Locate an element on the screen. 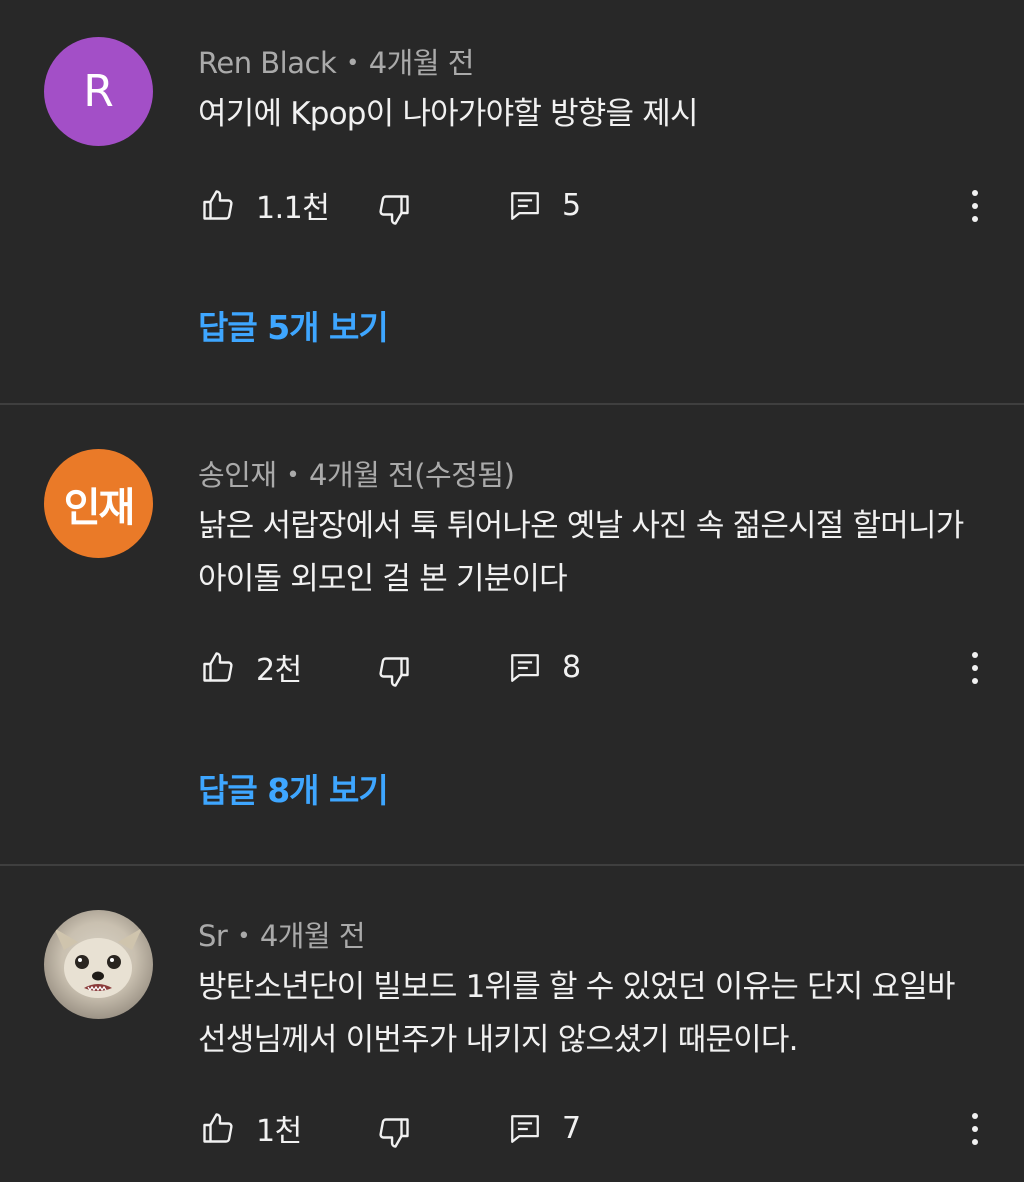 Image resolution: width=1024 pixels, height=1182 pixels. like-count: 1.1천 is located at coordinates (293, 208).